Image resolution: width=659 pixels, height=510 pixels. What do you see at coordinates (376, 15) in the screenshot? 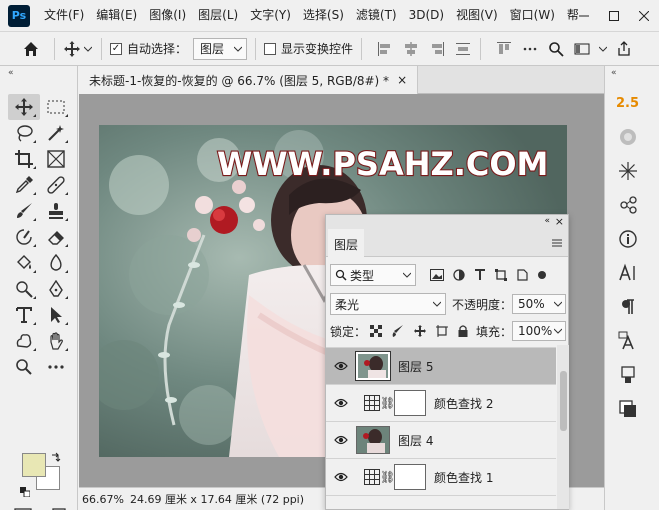
I see `menu-filter: 滤镜(T)` at bounding box center [376, 15].